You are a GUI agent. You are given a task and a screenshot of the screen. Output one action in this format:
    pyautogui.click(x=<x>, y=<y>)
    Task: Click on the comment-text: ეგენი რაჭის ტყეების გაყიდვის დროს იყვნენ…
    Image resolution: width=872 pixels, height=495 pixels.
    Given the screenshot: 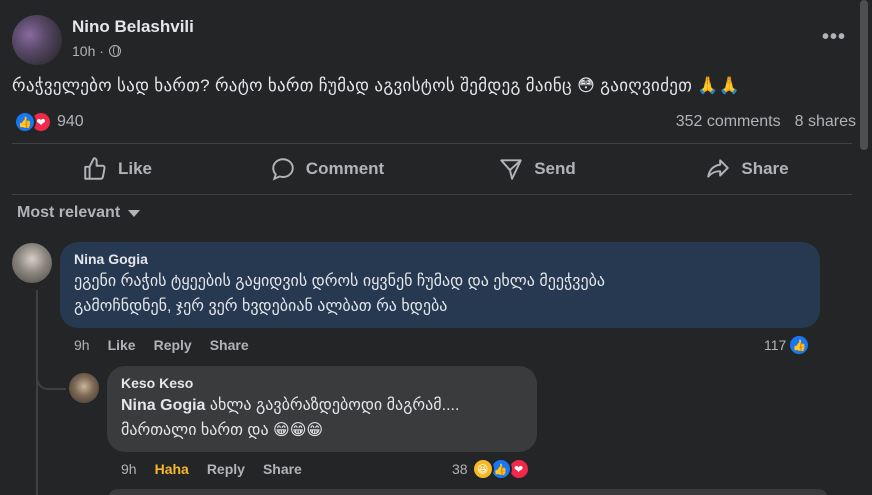 What is the action you would take?
    pyautogui.click(x=440, y=294)
    